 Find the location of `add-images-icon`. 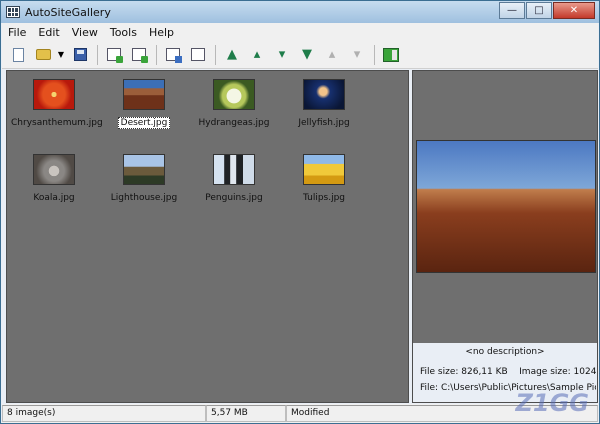

add-images-icon is located at coordinates (114, 55).